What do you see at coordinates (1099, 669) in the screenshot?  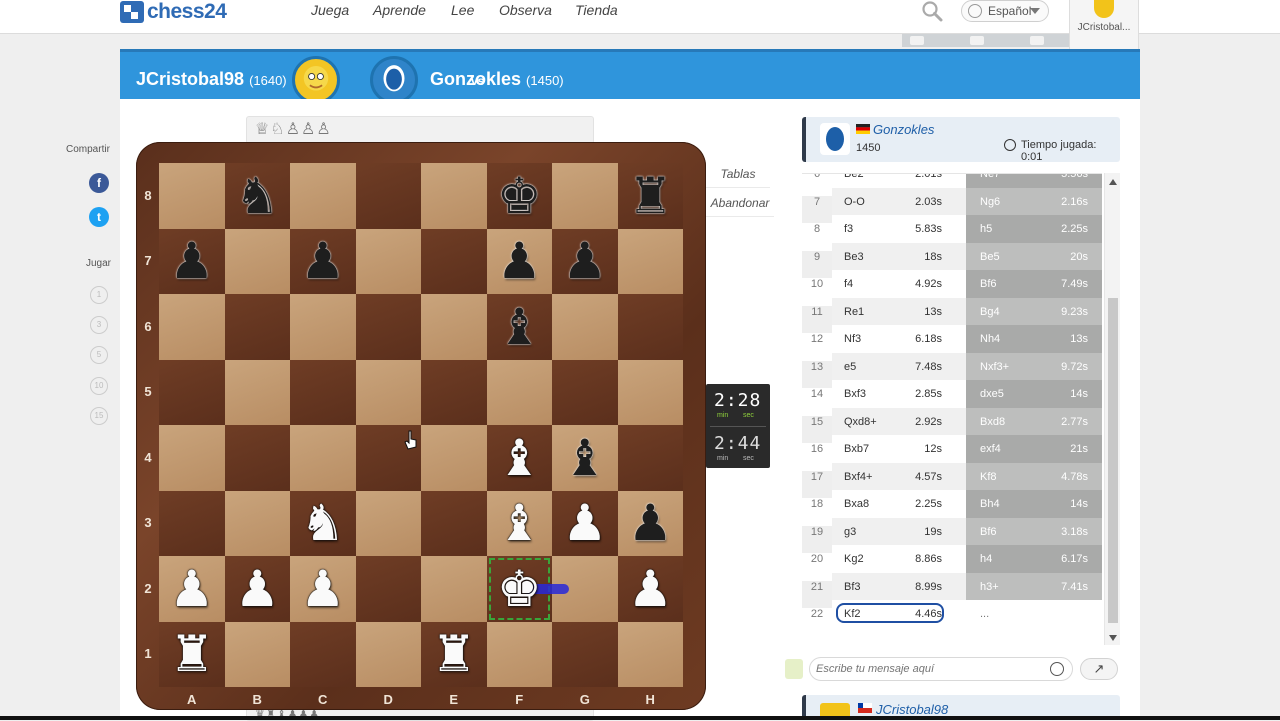 I see `send-message-button: ↗` at bounding box center [1099, 669].